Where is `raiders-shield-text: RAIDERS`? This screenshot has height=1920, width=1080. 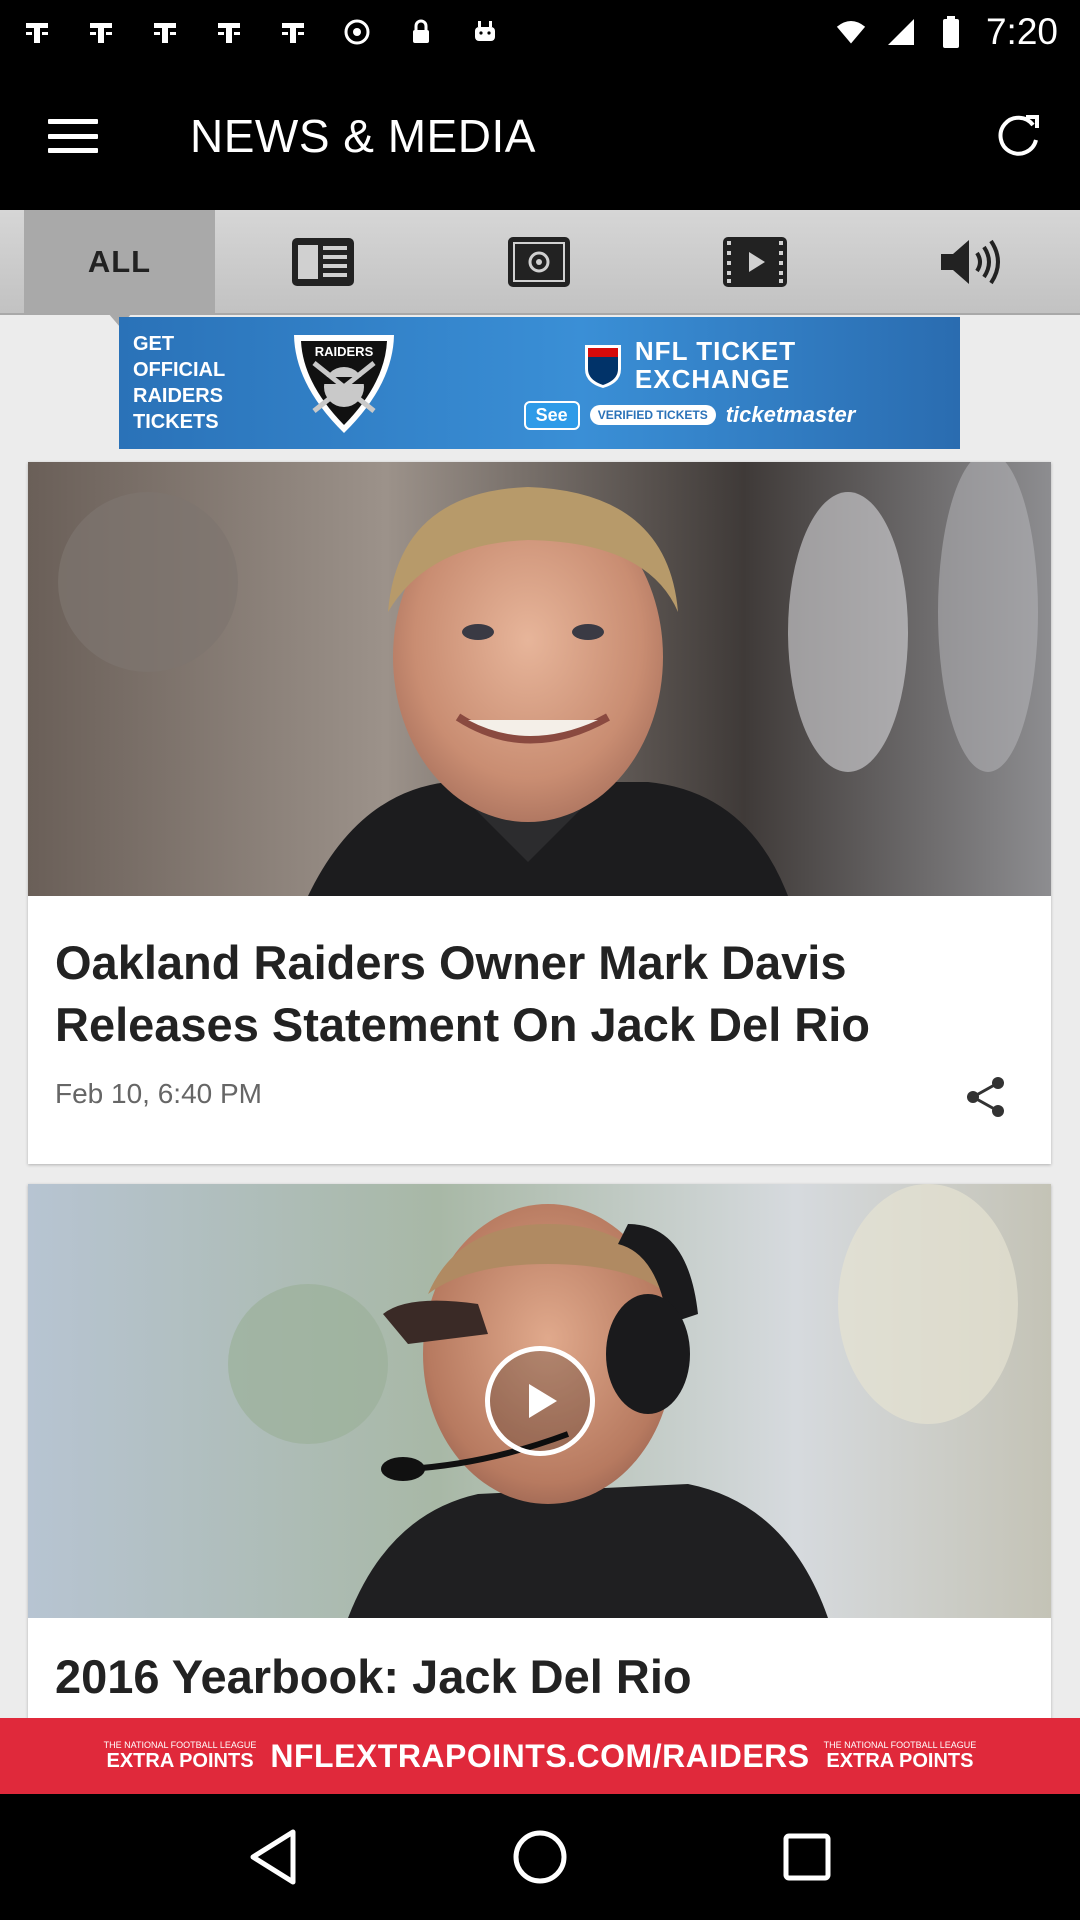
raiders-shield-text: RAIDERS is located at coordinates (344, 351).